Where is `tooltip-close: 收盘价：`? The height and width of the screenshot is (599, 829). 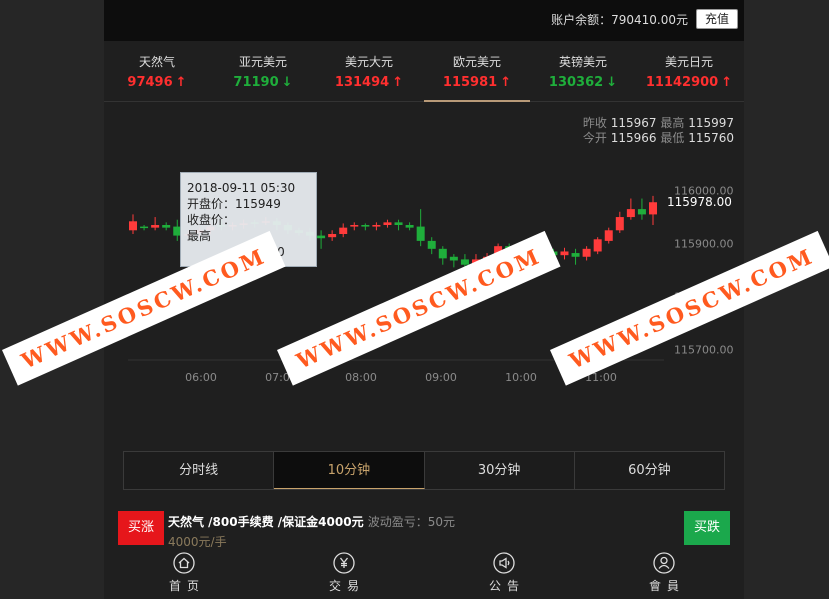
tooltip-close: 收盘价： is located at coordinates (211, 220).